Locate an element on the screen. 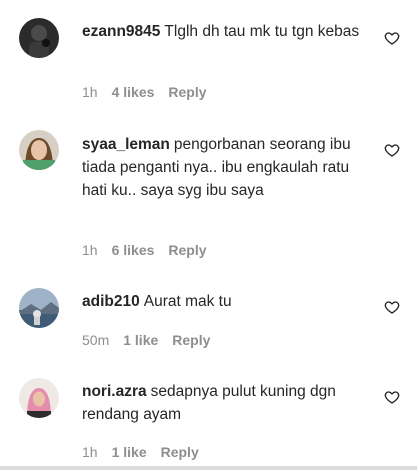  comment-meta: 1h 4 likes Reply is located at coordinates (151, 92).